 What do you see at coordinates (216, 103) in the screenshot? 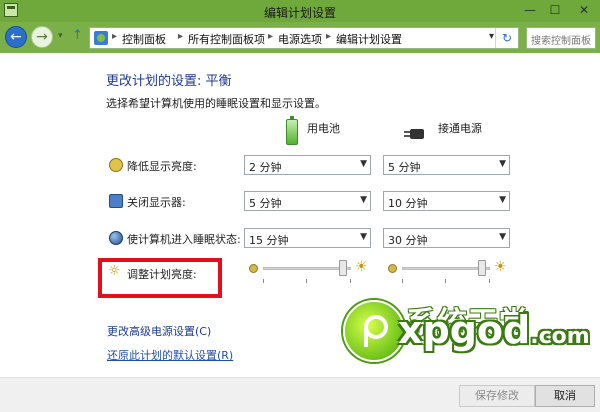
I see `page-description: 选择希望计算机使用的睡眠设置和显示设置。` at bounding box center [216, 103].